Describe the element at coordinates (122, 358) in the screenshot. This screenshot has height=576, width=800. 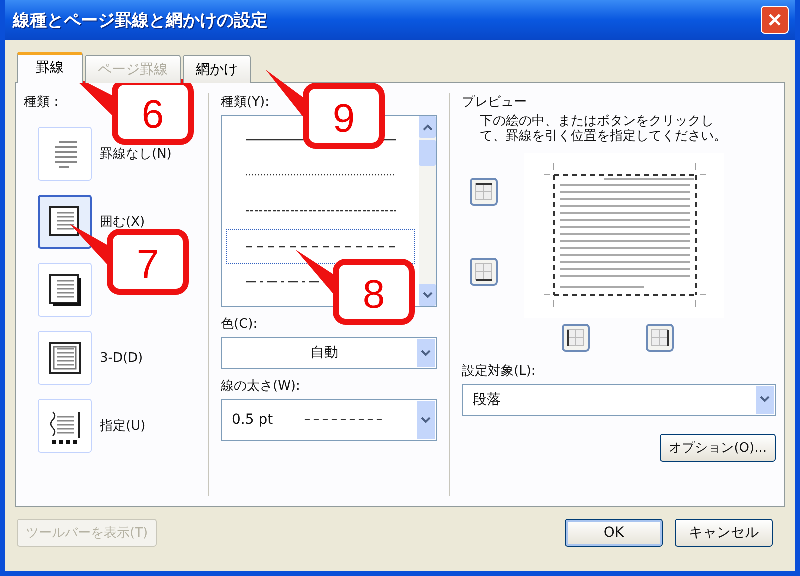
I see `setting-label: 3-D(D)` at that location.